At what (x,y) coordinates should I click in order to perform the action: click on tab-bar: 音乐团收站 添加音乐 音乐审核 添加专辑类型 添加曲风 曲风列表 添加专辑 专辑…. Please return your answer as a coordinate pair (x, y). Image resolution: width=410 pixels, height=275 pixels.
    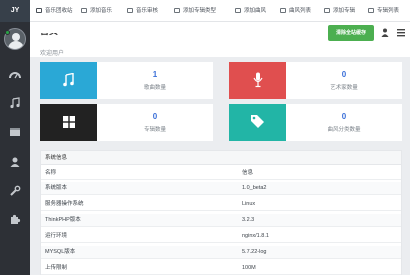
    Looking at the image, I should click on (220, 11).